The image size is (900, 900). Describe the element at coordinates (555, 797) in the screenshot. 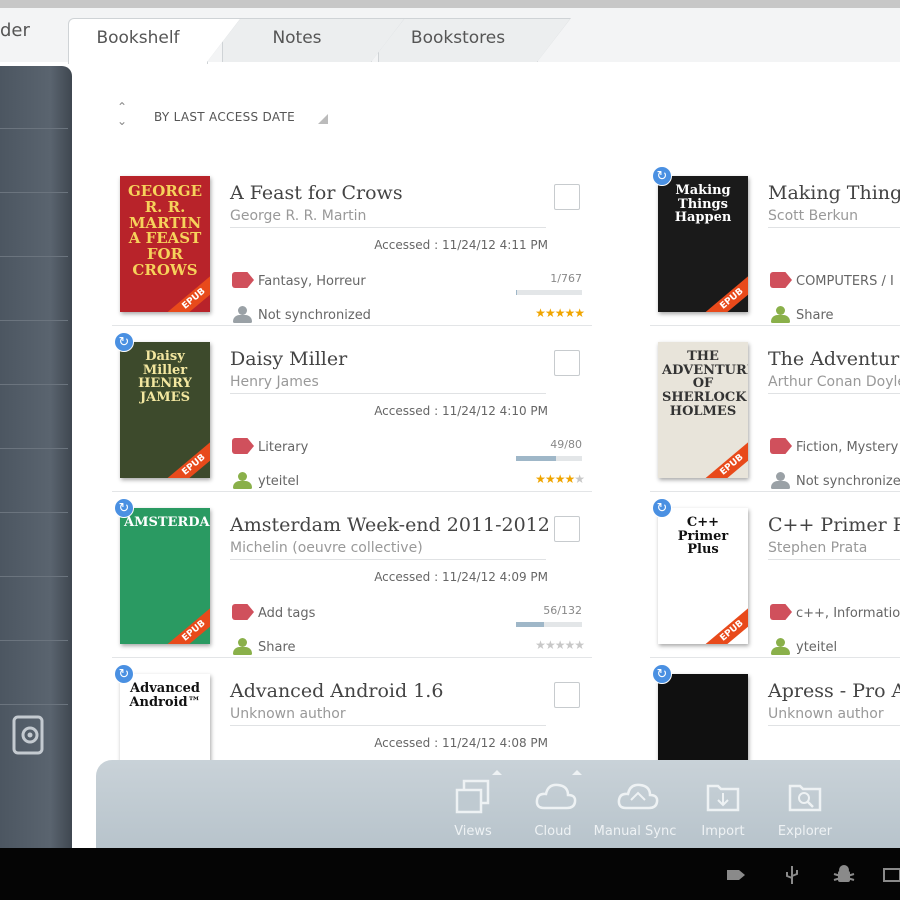

I see `cloud-icon` at that location.